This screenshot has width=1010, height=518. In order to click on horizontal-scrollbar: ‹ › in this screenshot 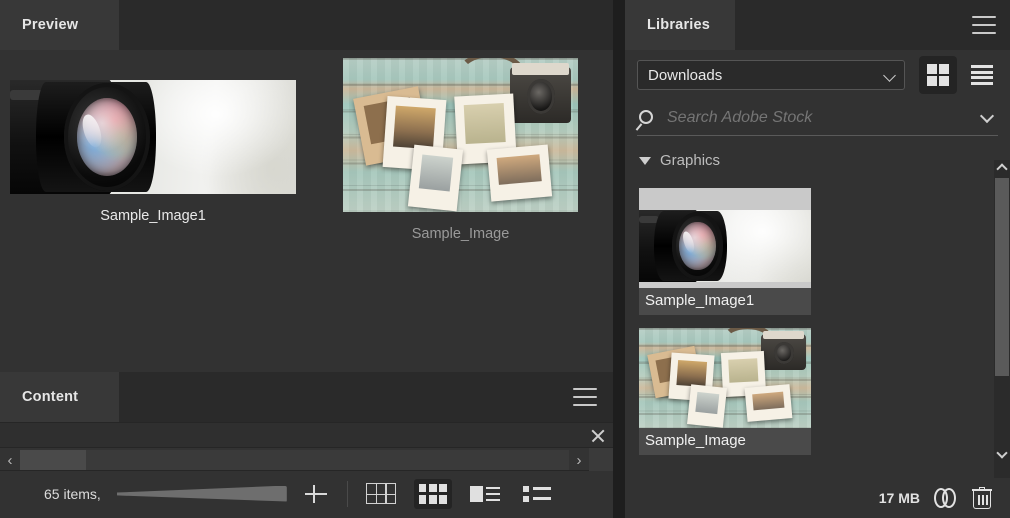, I will do `click(306, 459)`.